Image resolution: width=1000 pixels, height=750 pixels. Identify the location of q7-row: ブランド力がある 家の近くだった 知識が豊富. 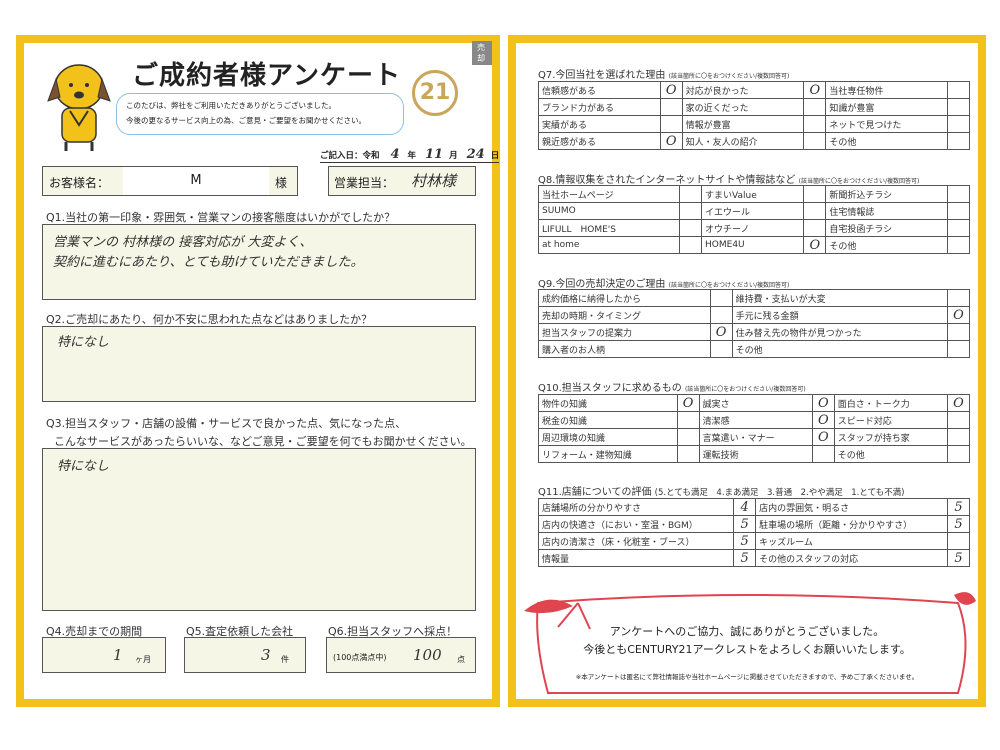
(754, 107).